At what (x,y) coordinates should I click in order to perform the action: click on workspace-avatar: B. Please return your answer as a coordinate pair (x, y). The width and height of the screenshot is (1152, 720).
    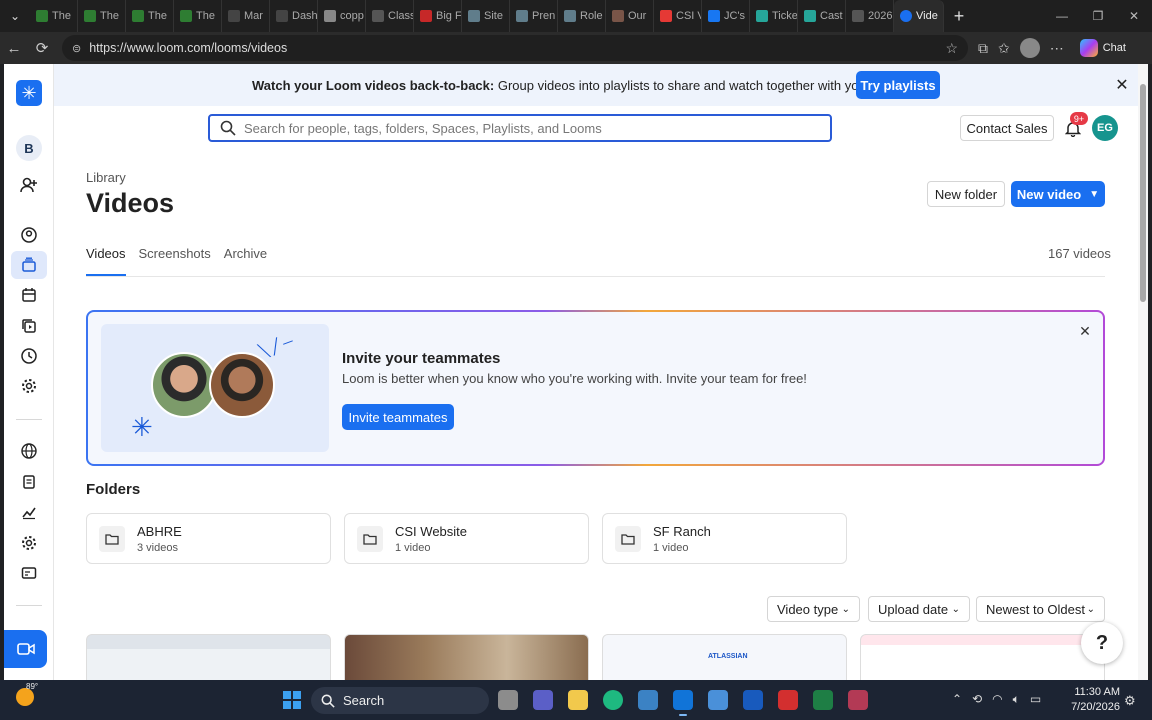
    Looking at the image, I should click on (29, 148).